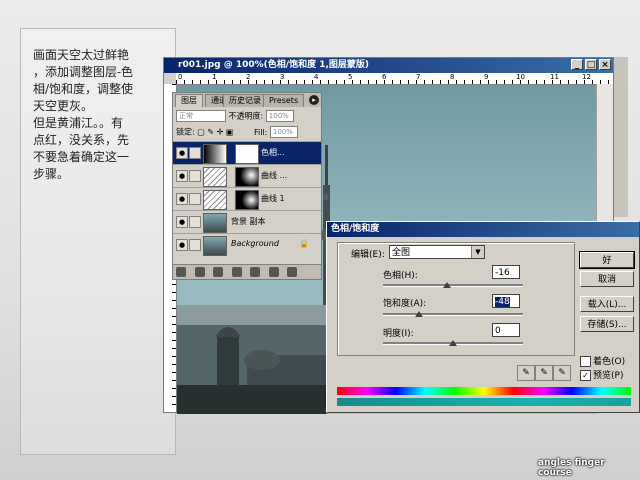 The height and width of the screenshot is (480, 640). Describe the element at coordinates (506, 272) in the screenshot. I see `hue-field: -16` at that location.